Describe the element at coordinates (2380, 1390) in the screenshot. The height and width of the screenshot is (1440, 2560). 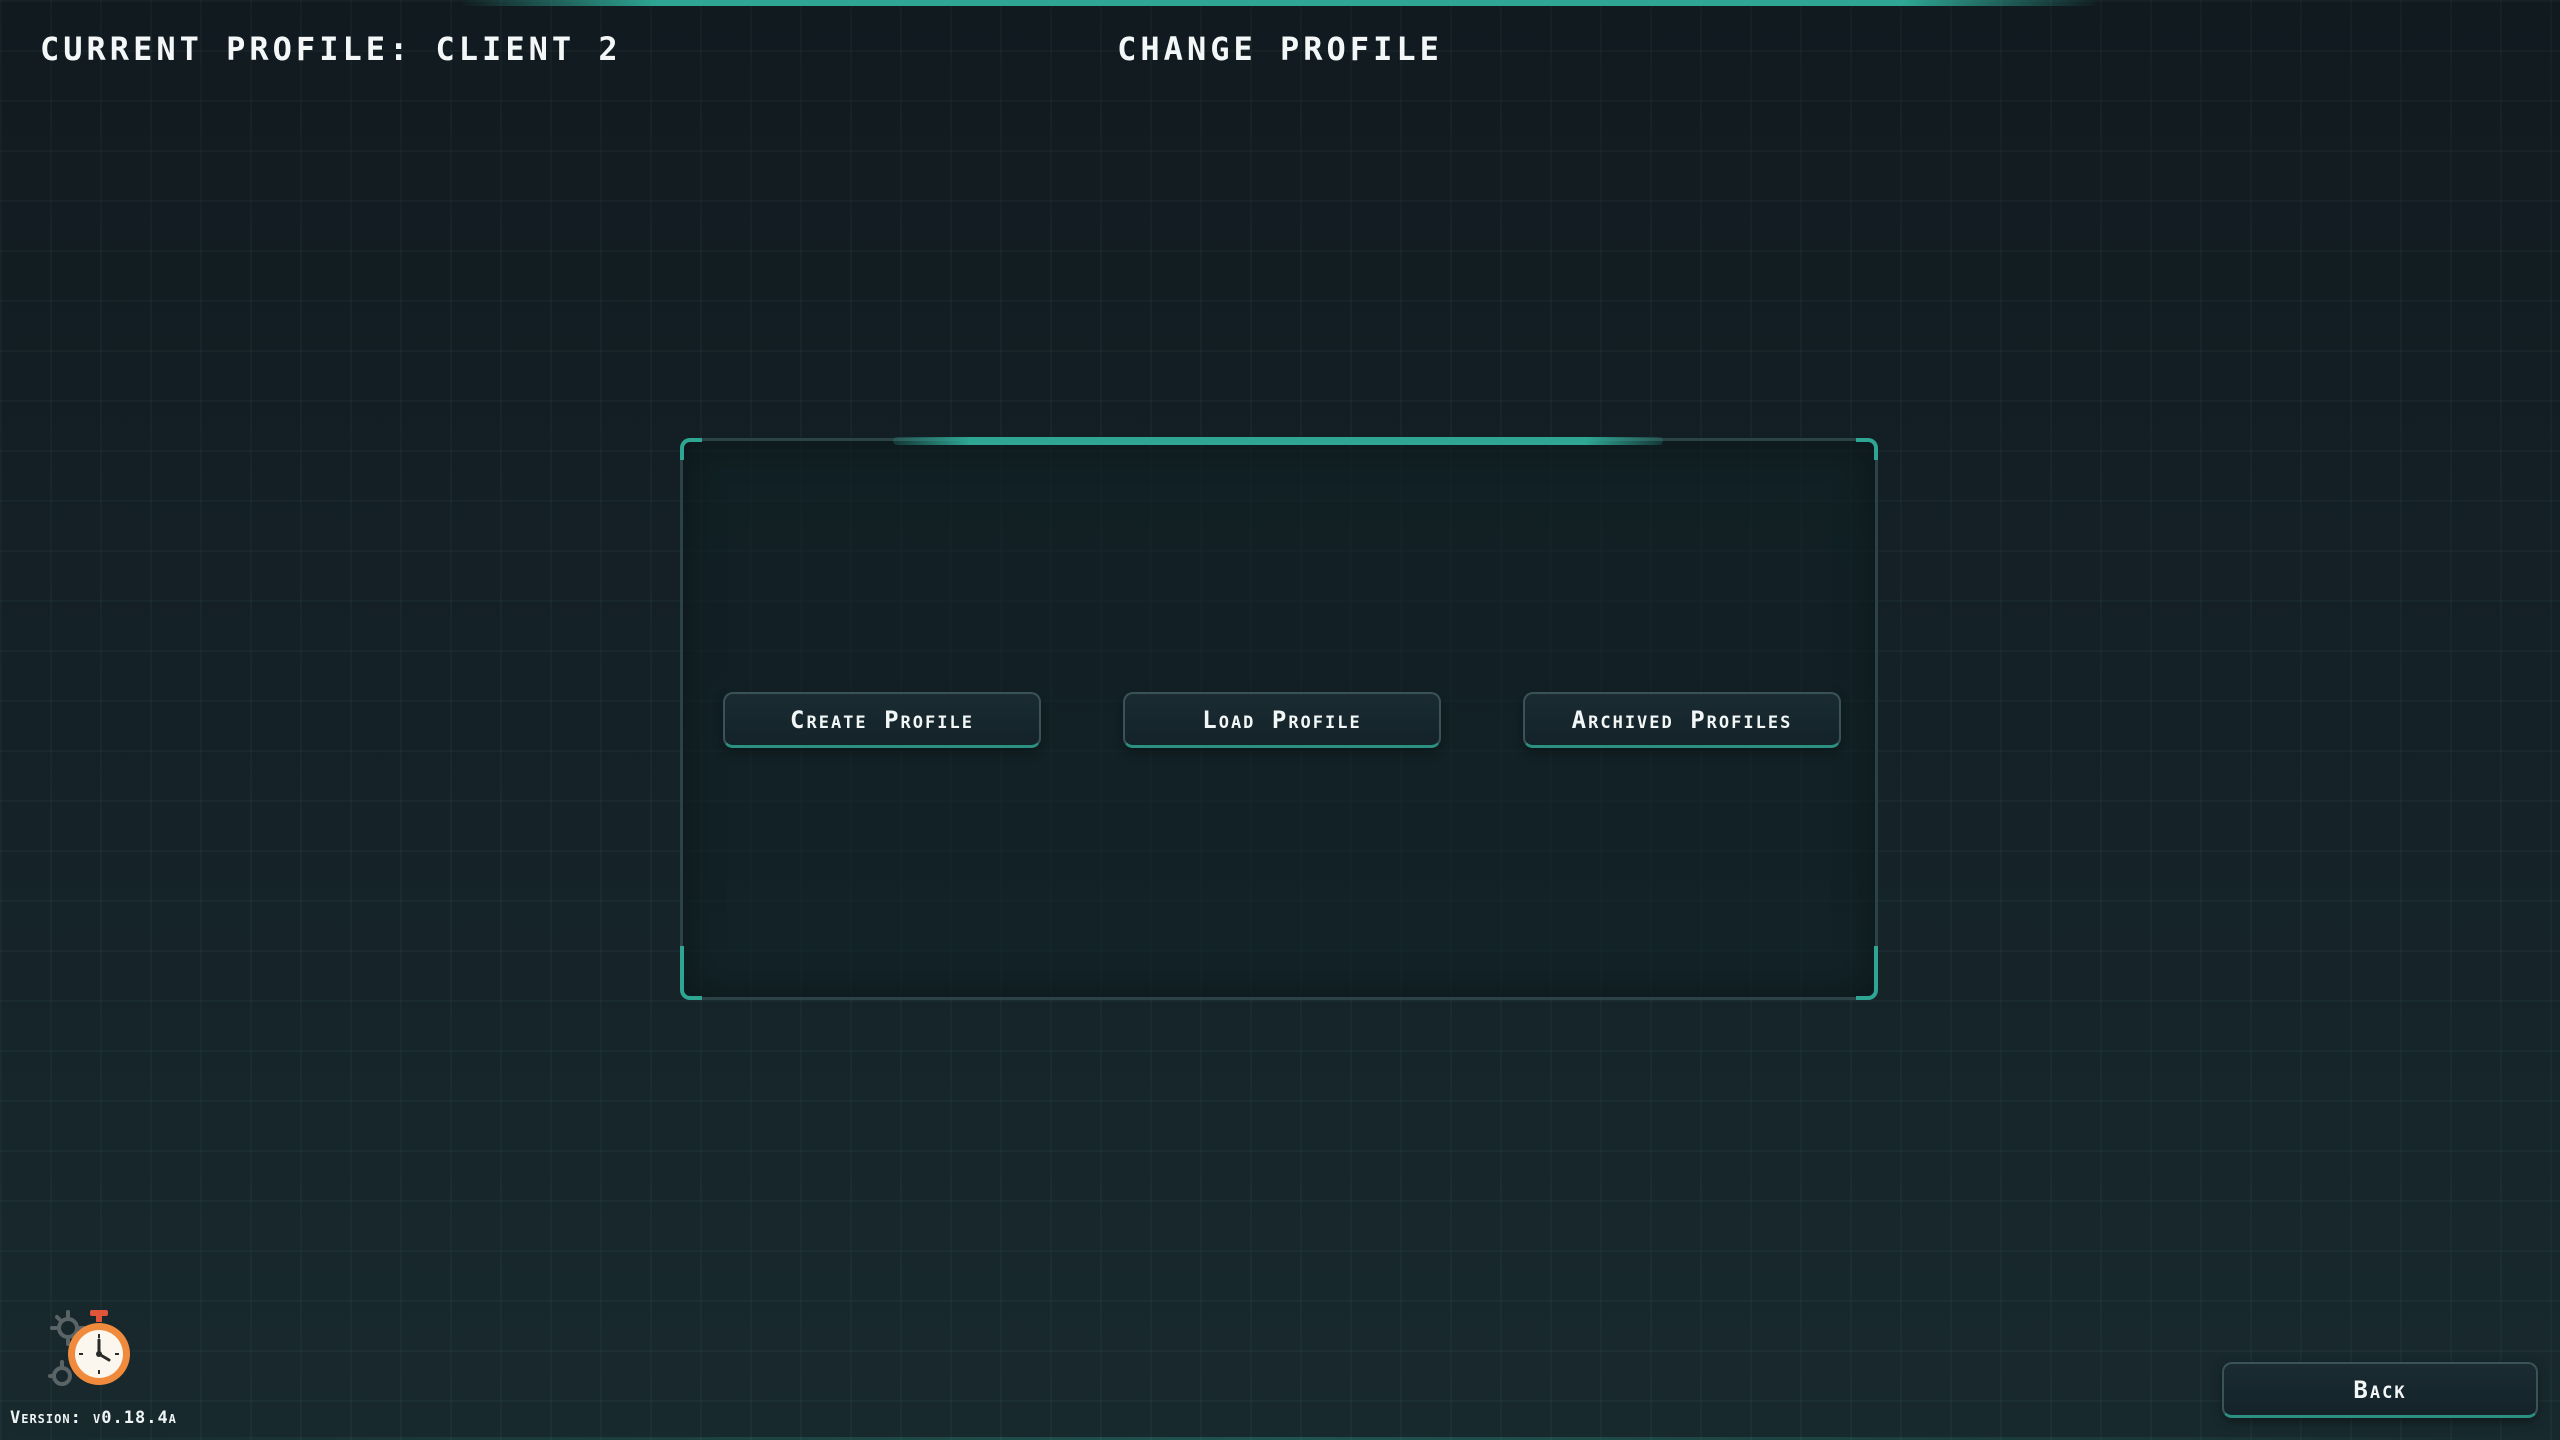
I see `back-button: Back` at that location.